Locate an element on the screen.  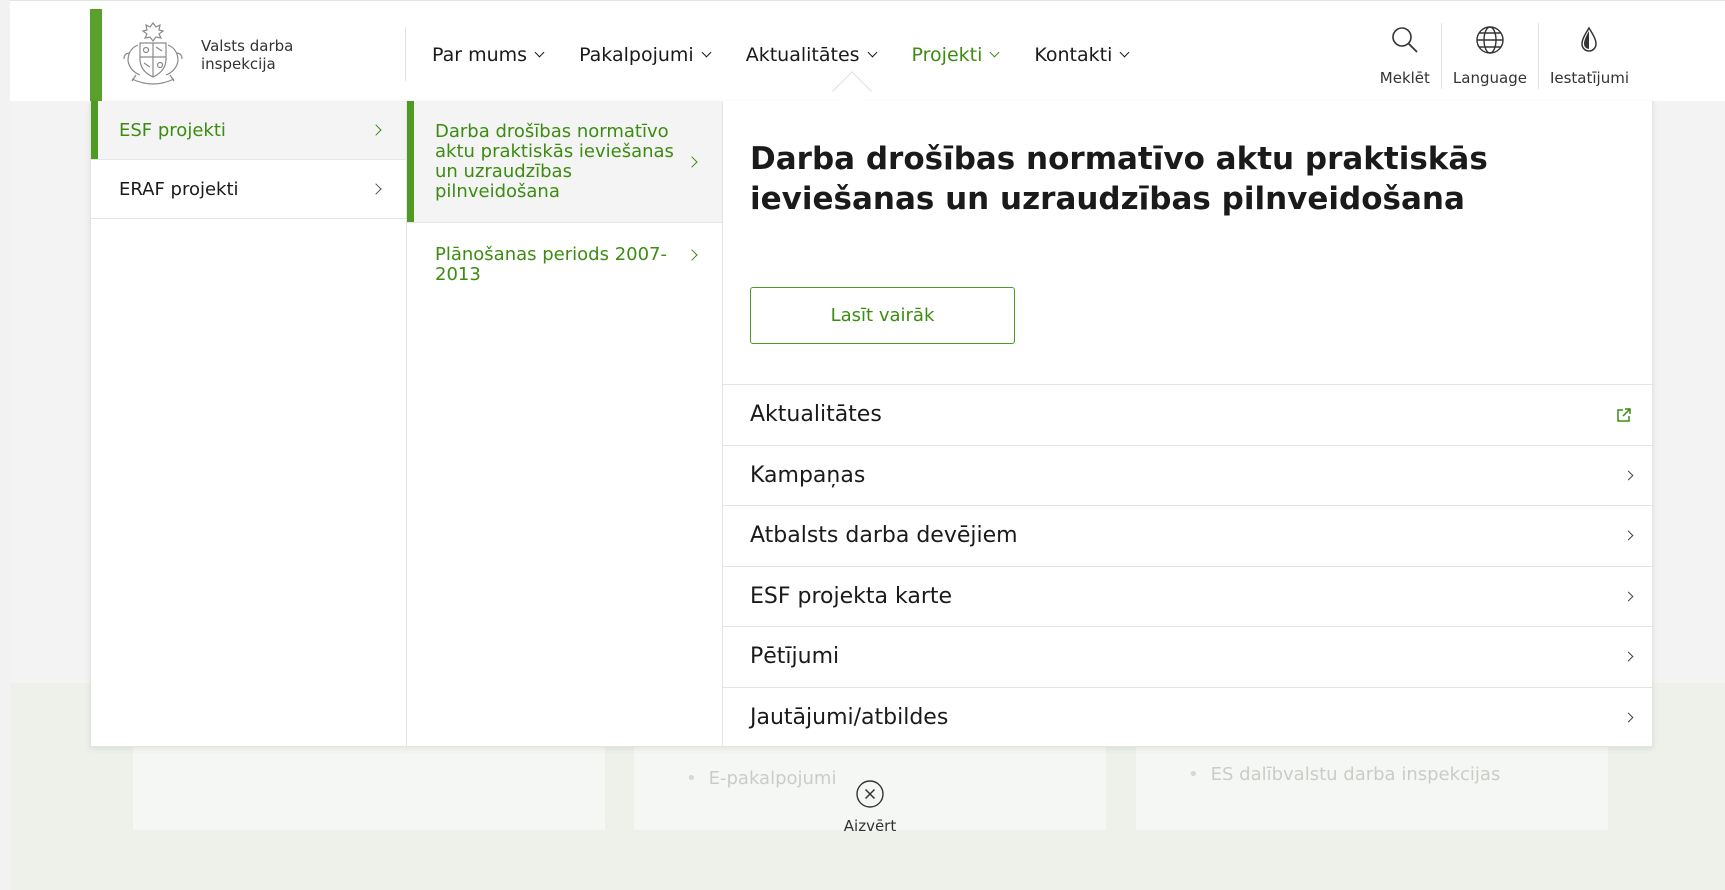
link-kampanas: Kampaņas is located at coordinates (1188, 476).